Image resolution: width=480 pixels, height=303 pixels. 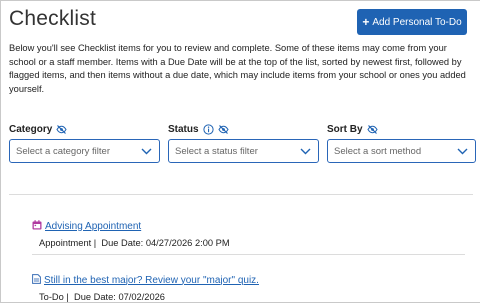 I want to click on document-icon, so click(x=36, y=280).